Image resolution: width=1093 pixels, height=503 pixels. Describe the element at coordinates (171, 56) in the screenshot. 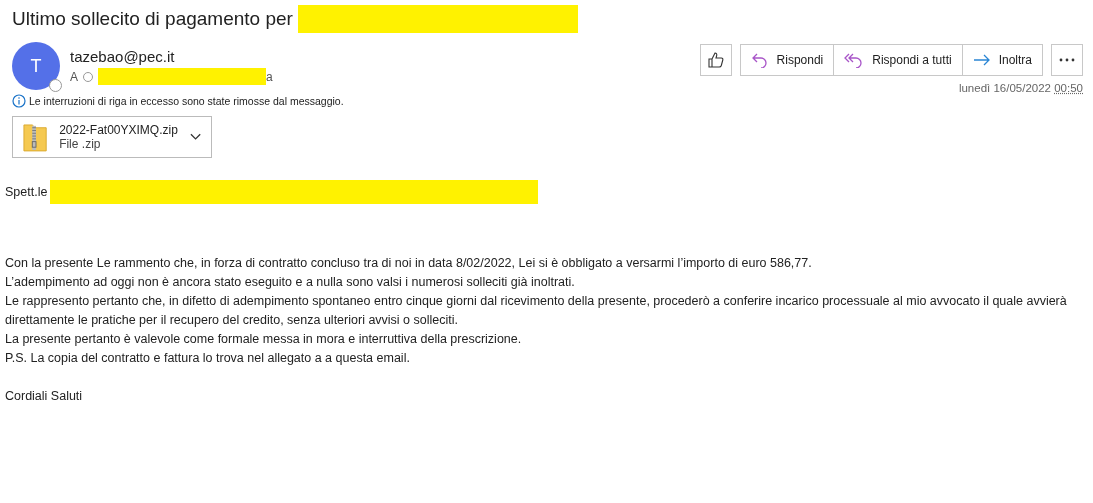

I see `sender-email: tazebao@pec.it` at that location.